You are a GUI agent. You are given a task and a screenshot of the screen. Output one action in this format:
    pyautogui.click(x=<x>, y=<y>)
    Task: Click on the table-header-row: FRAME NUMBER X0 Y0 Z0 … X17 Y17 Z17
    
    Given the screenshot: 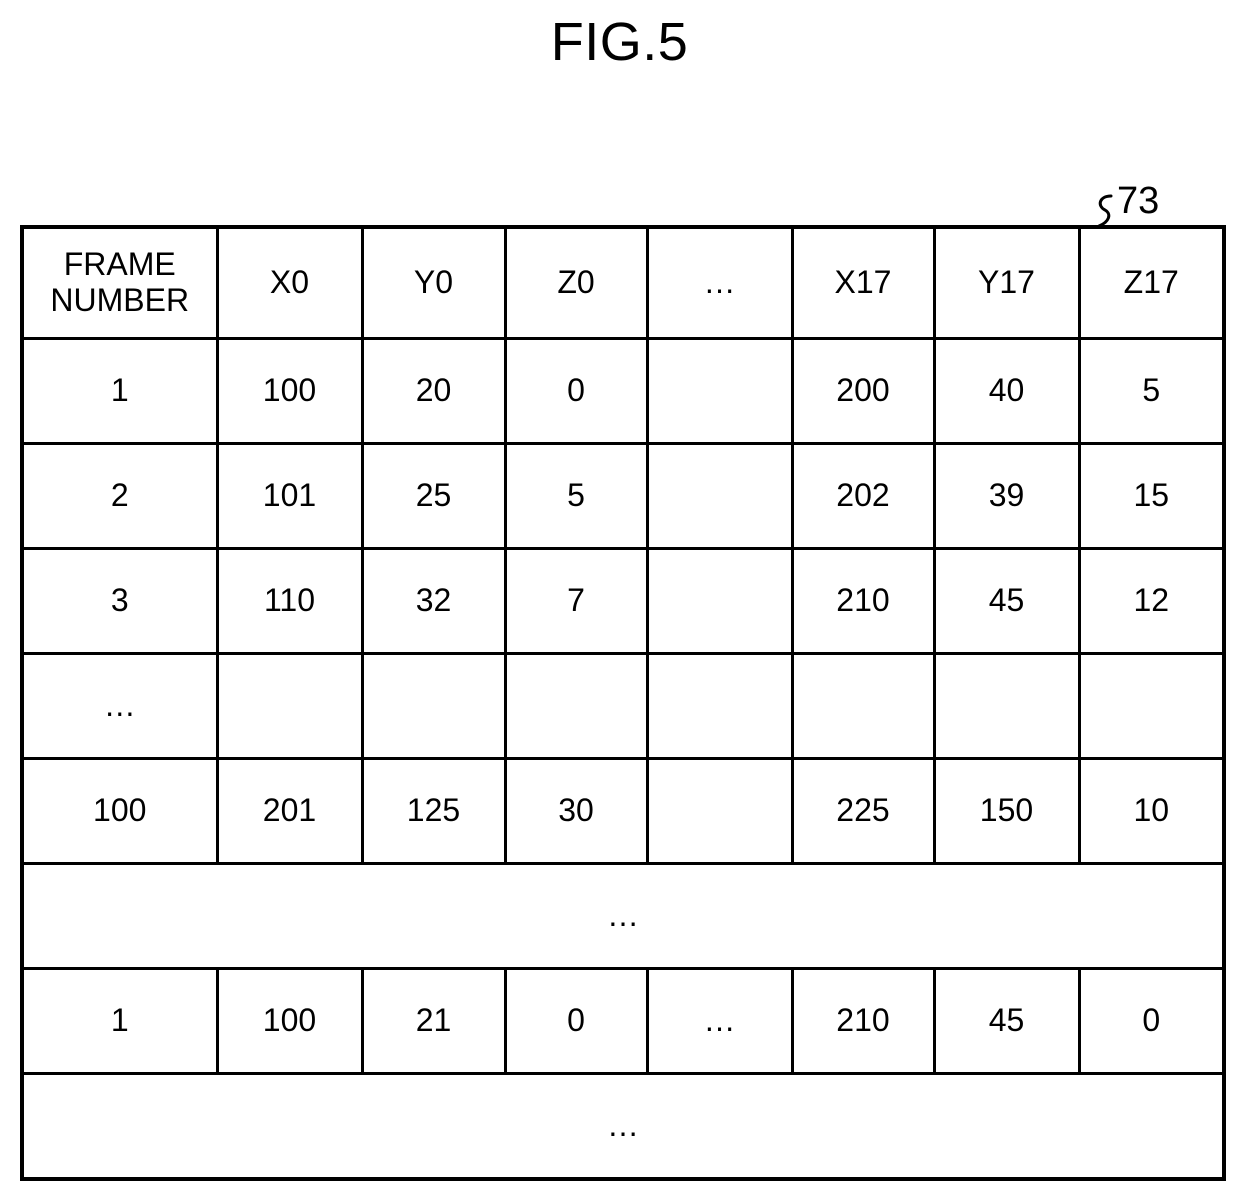 What is the action you would take?
    pyautogui.click(x=623, y=283)
    